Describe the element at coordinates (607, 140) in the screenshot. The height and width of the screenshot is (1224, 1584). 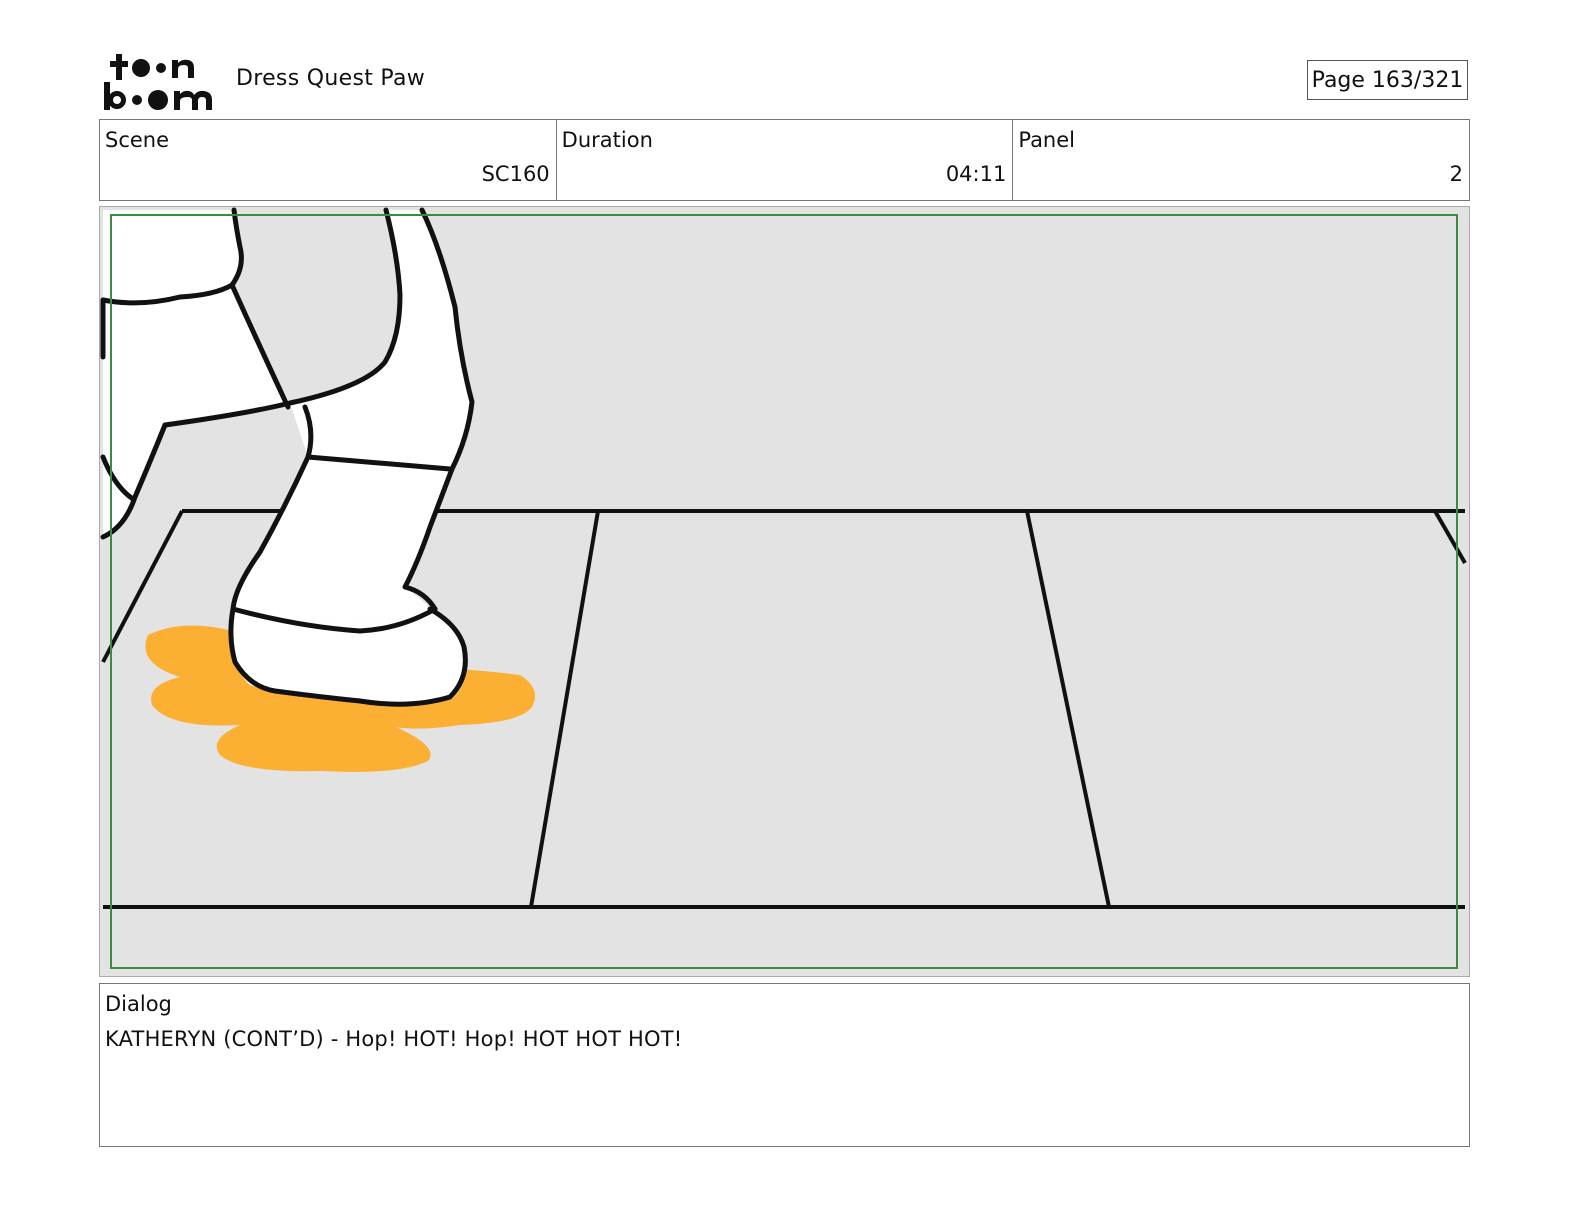
I see `duration-label: Duration` at that location.